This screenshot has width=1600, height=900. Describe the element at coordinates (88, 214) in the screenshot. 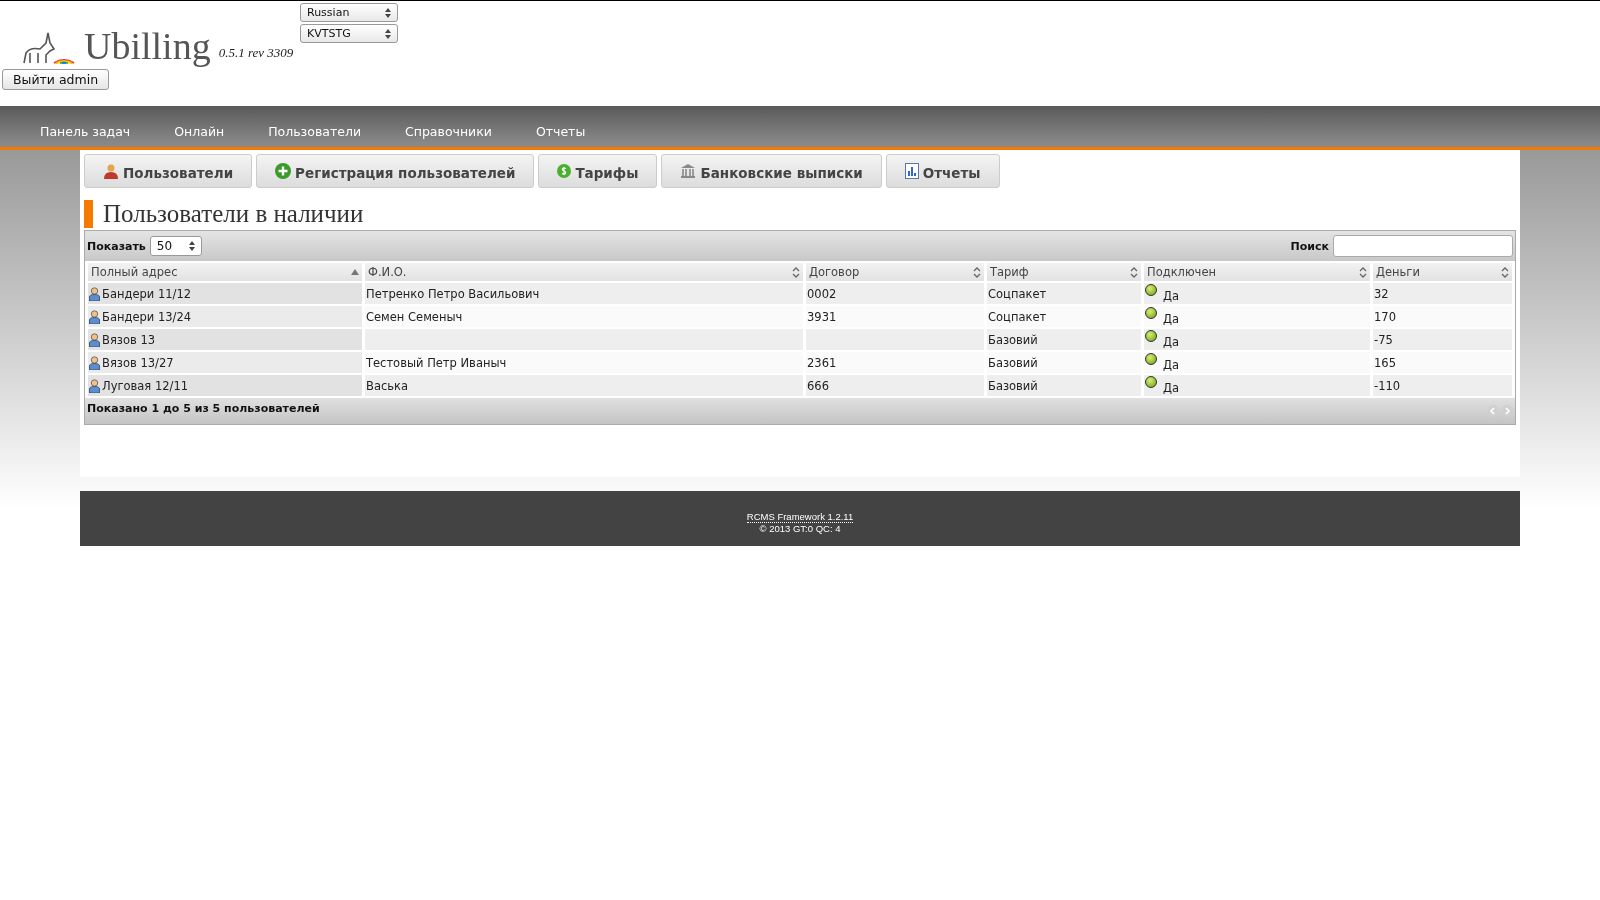

I see `title-accent-bar` at that location.